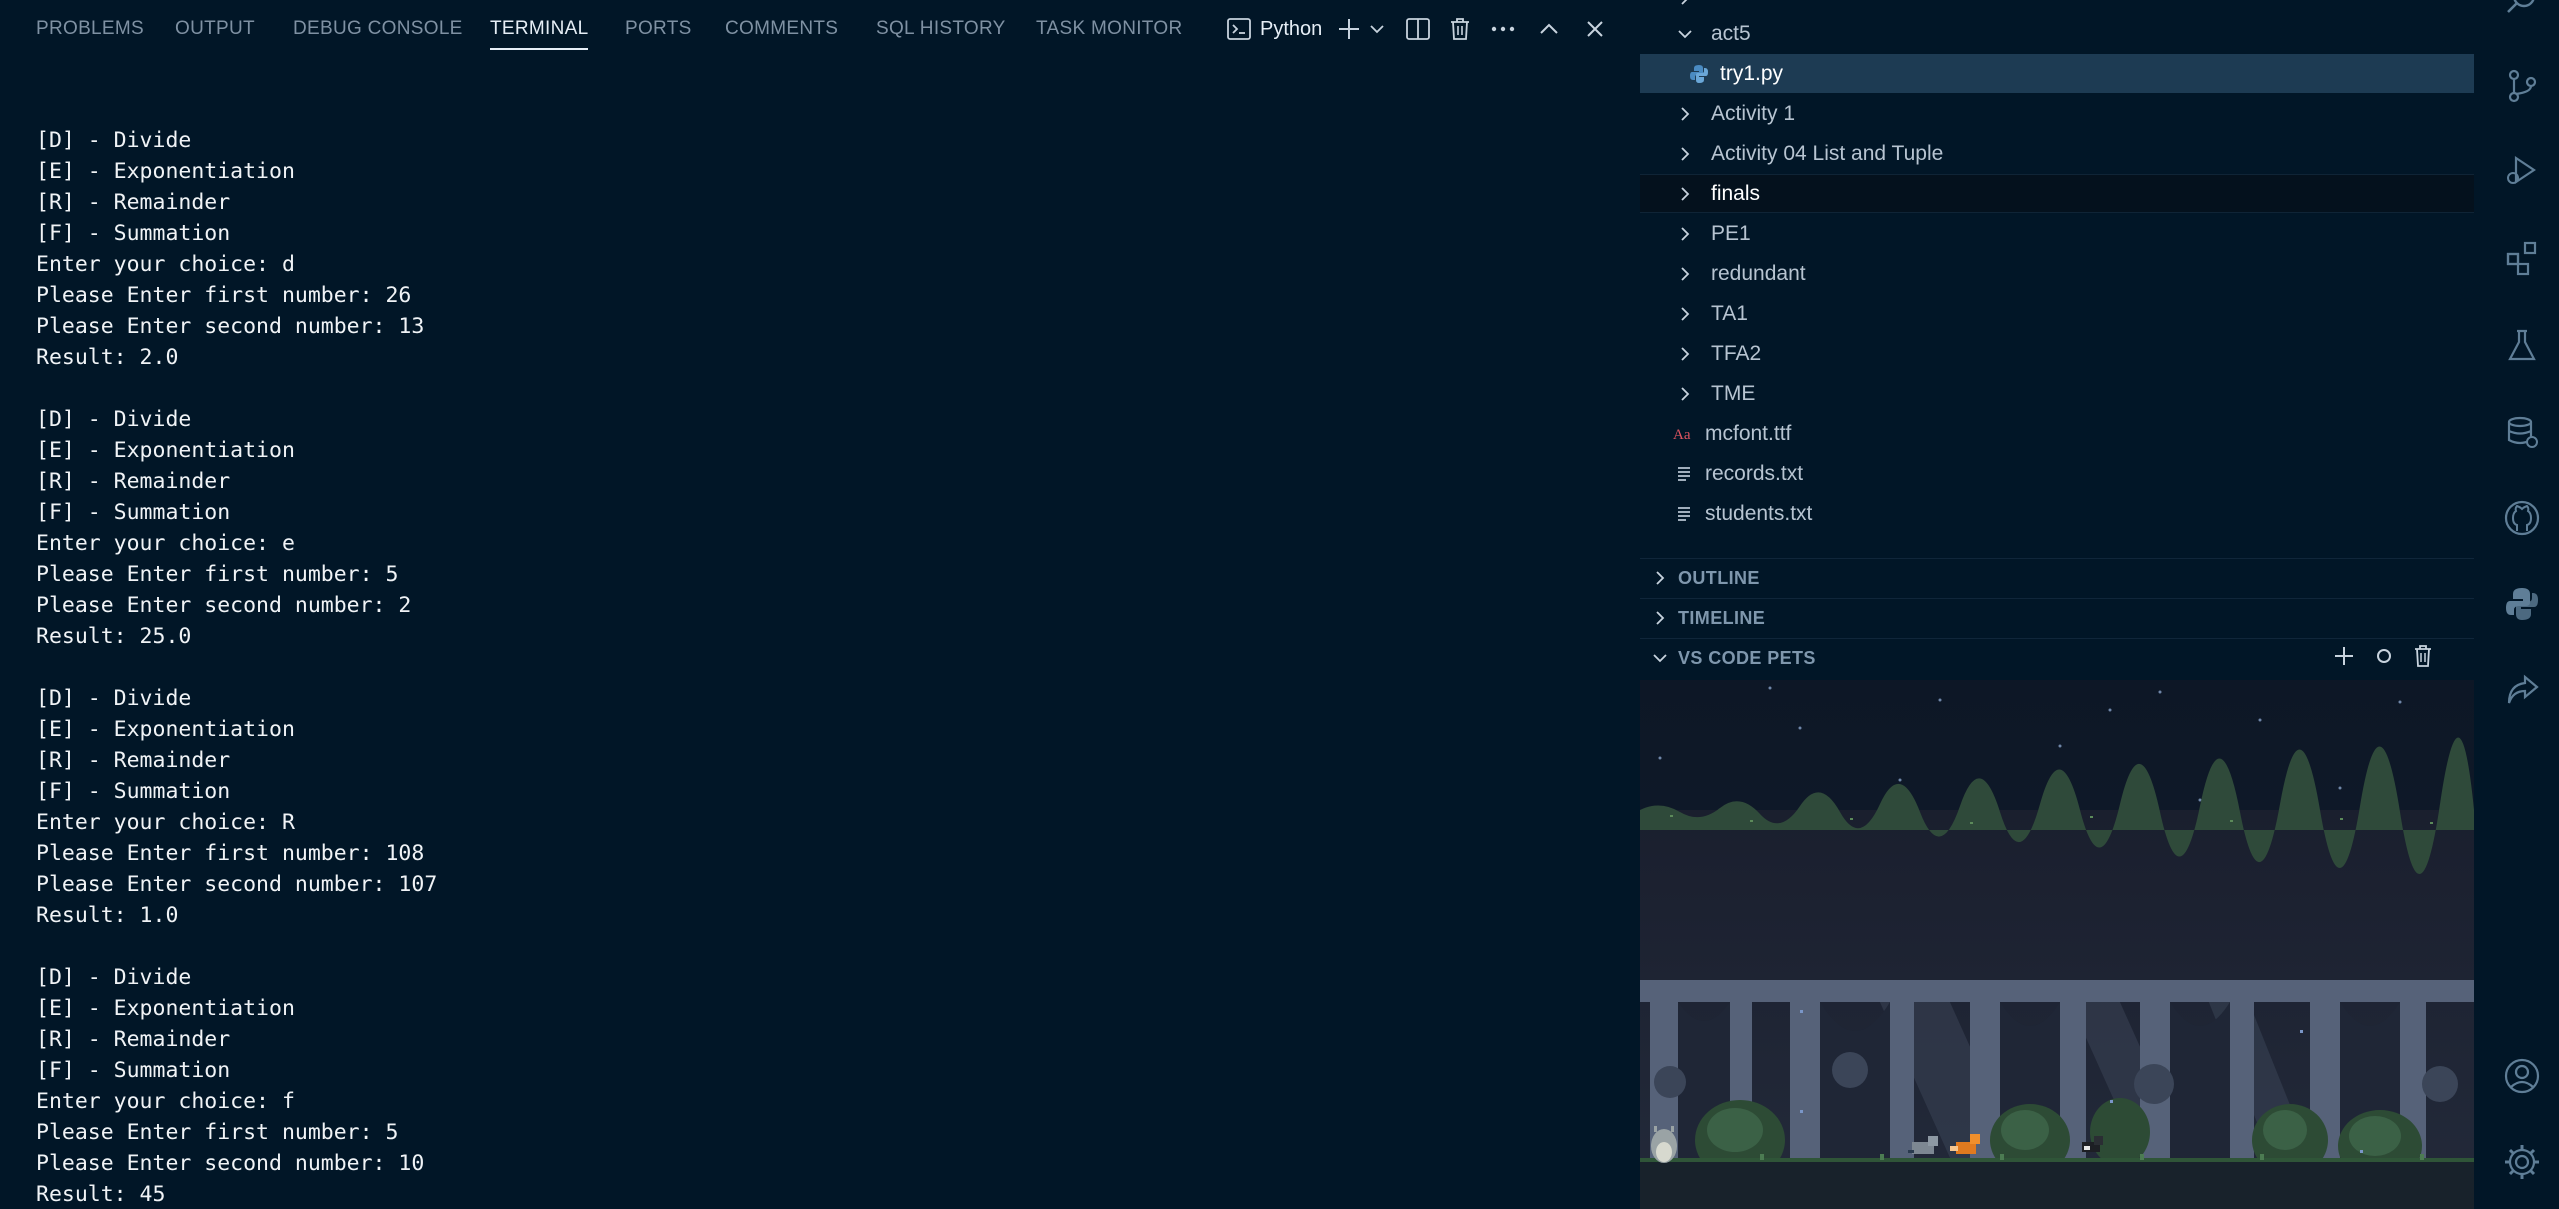 The image size is (2559, 1209). I want to click on terminal-profiles-dropdown, so click(1377, 29).